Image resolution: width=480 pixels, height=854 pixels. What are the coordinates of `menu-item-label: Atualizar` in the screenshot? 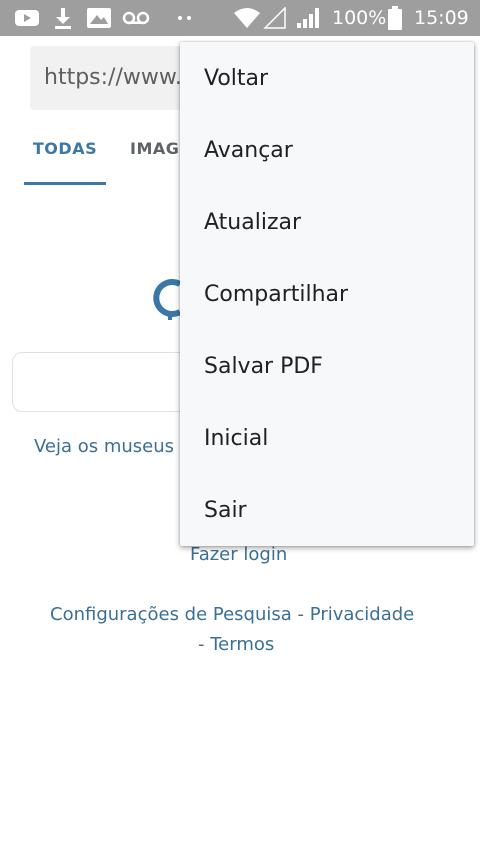 It's located at (253, 222).